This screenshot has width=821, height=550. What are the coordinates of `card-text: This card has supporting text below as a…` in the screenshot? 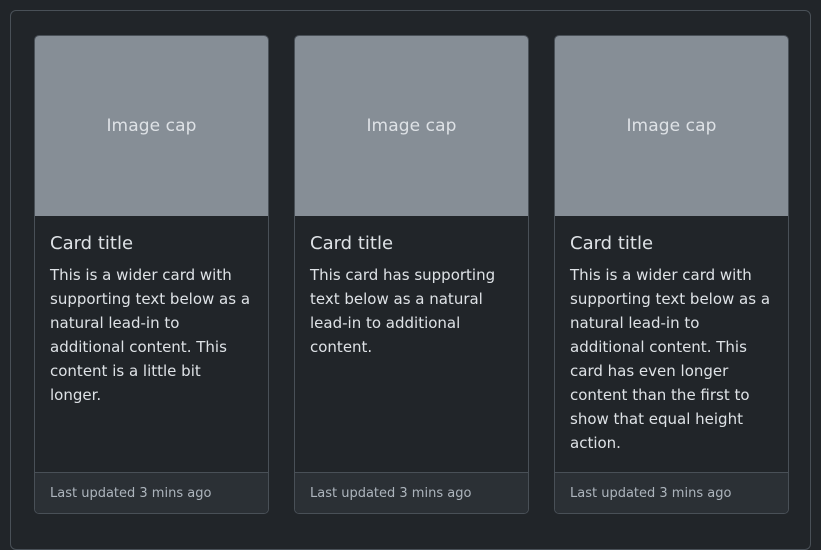 It's located at (403, 311).